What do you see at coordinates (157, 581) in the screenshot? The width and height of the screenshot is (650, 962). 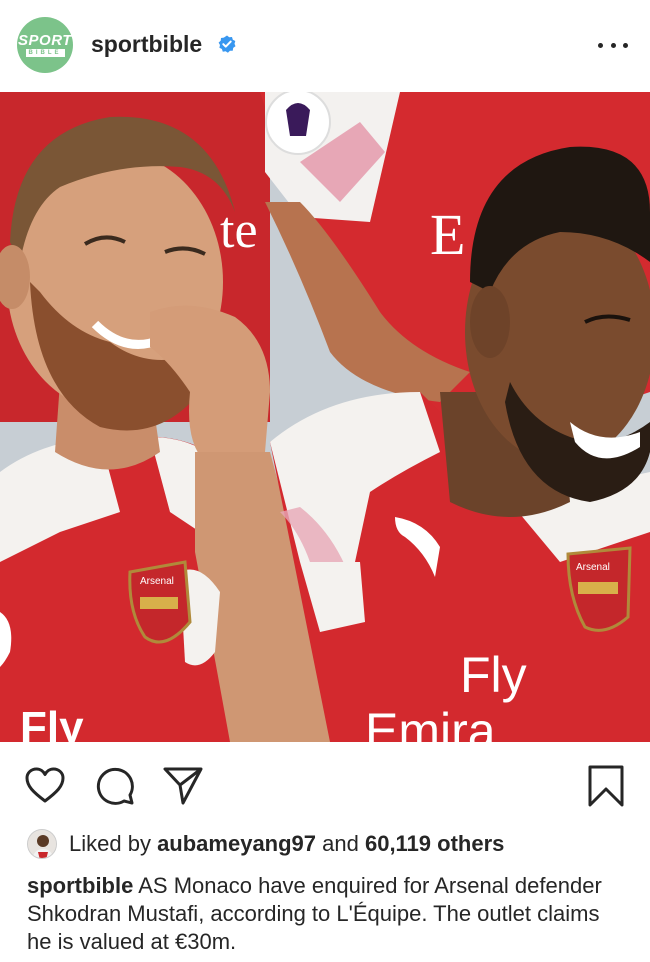 I see `left-crest-text: Arsenal` at bounding box center [157, 581].